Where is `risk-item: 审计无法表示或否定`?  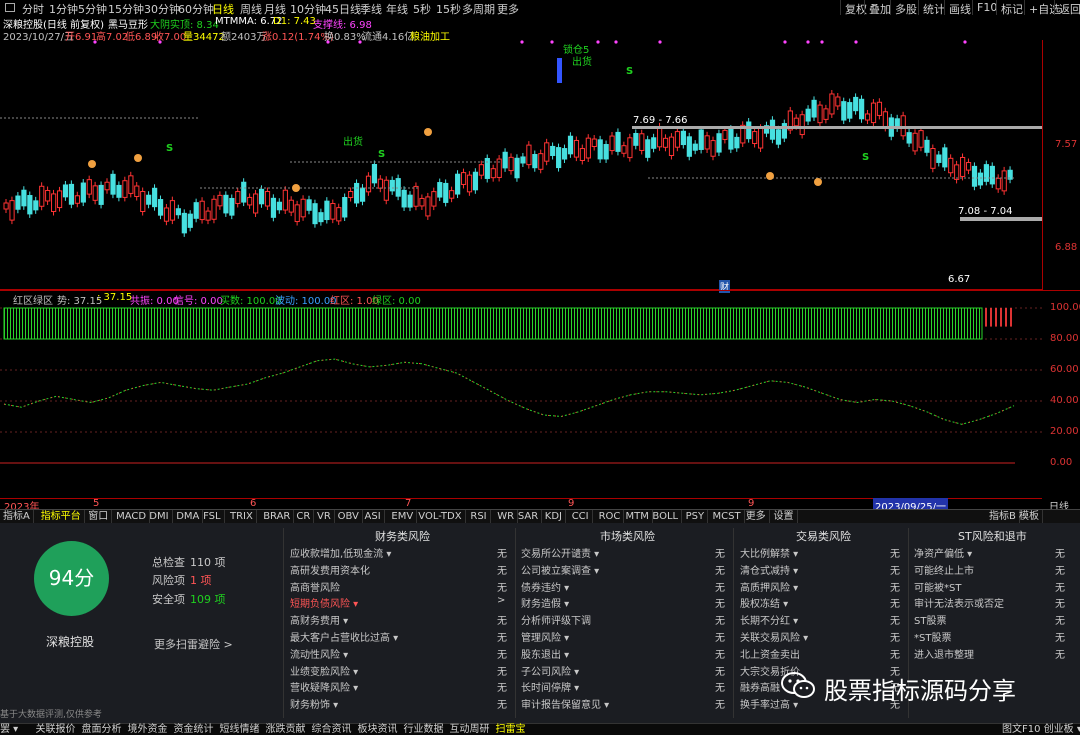
risk-item: 审计无法表示或否定 is located at coordinates (959, 602).